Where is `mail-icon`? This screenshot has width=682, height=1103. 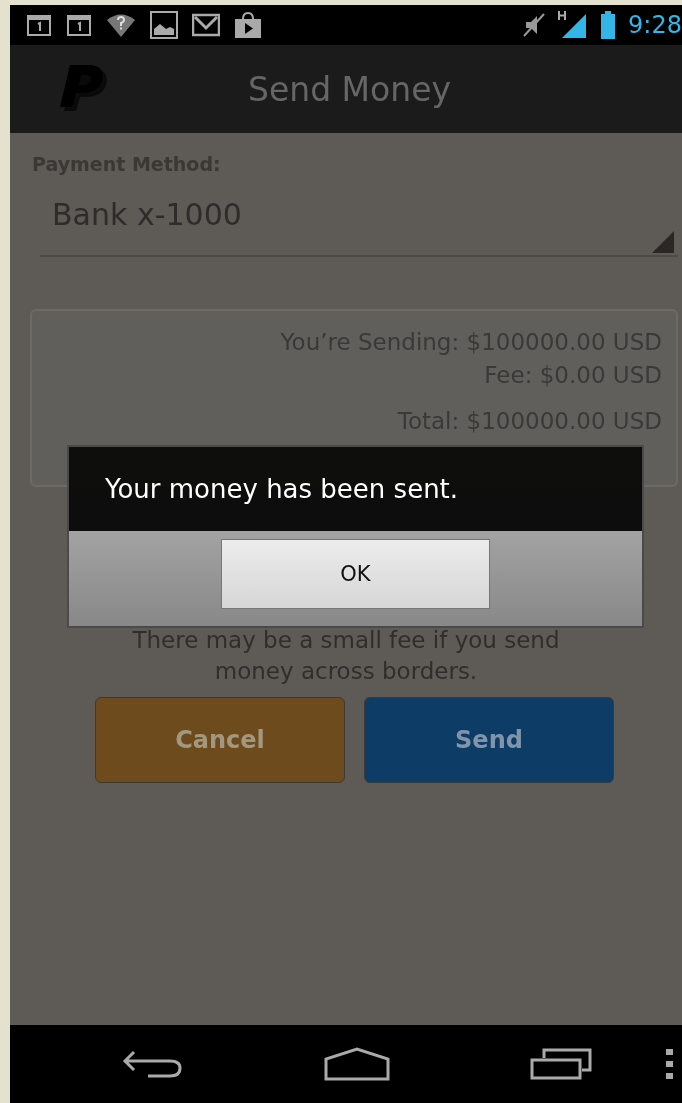 mail-icon is located at coordinates (206, 25).